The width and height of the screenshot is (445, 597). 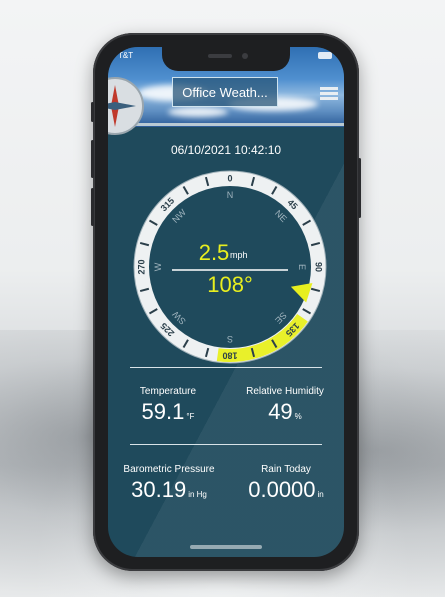 What do you see at coordinates (169, 469) in the screenshot?
I see `pressure-label: Barometric Pressure` at bounding box center [169, 469].